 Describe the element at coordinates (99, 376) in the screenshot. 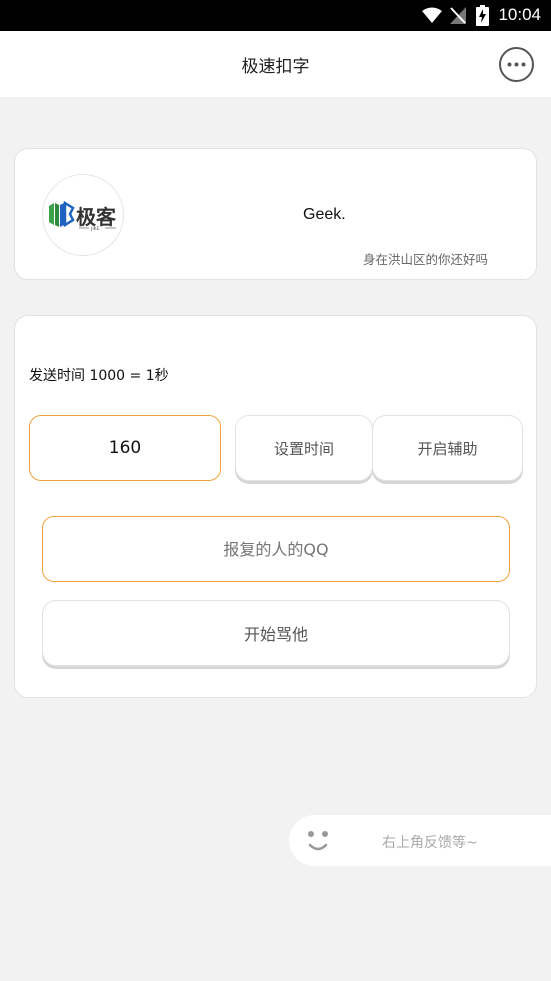

I see `interval-hint-label: 发送时间 1000 = 1秒` at that location.